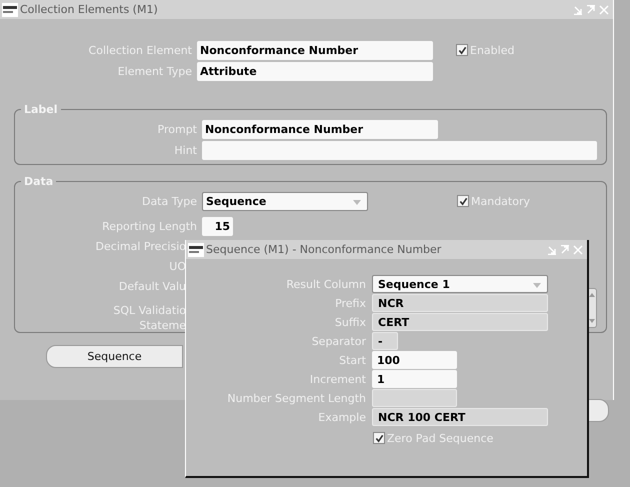  Describe the element at coordinates (38, 181) in the screenshot. I see `group-title: Data` at that location.